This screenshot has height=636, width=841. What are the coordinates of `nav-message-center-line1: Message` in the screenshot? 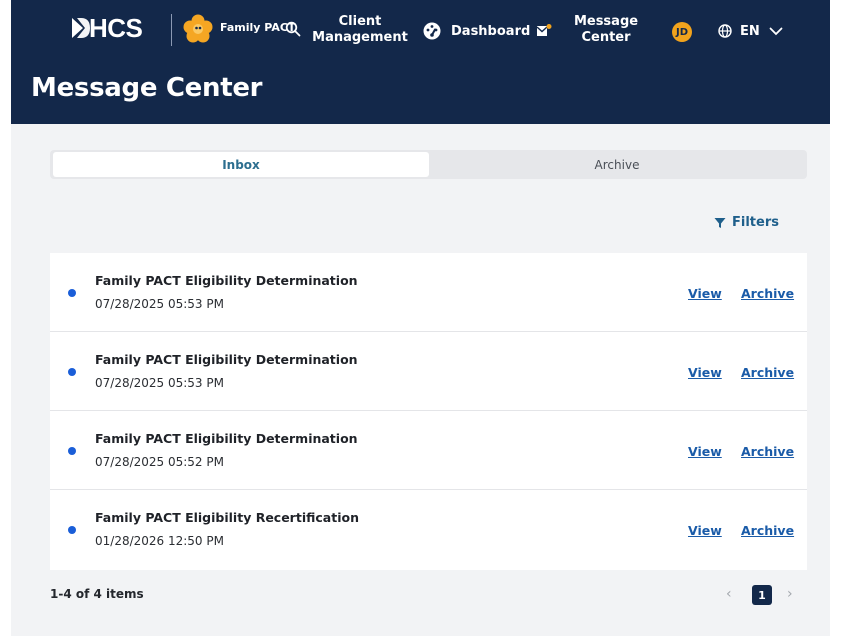 It's located at (606, 21).